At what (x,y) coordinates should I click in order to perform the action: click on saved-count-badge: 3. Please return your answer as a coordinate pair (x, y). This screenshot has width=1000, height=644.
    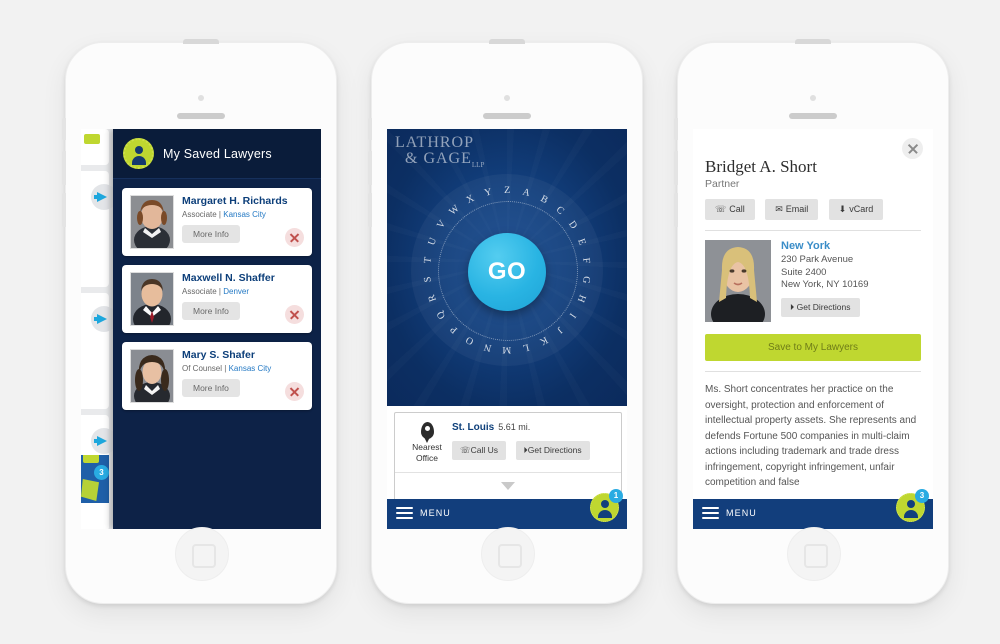
    Looking at the image, I should click on (922, 496).